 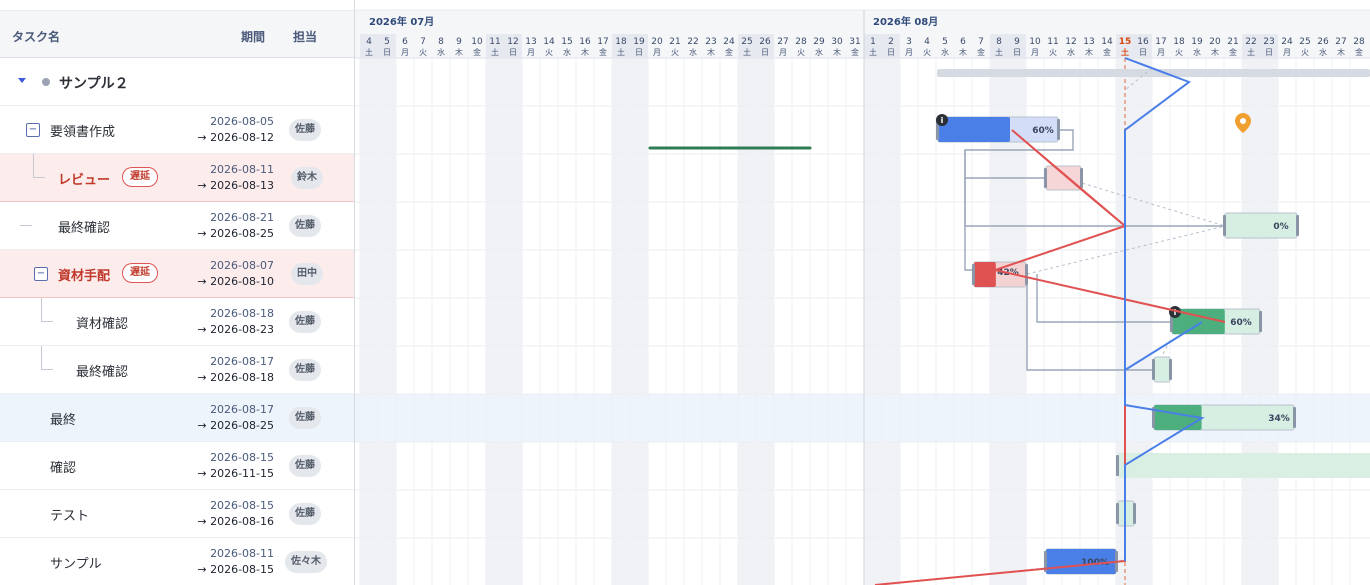 What do you see at coordinates (1153, 73) in the screenshot?
I see `project-summary-bar` at bounding box center [1153, 73].